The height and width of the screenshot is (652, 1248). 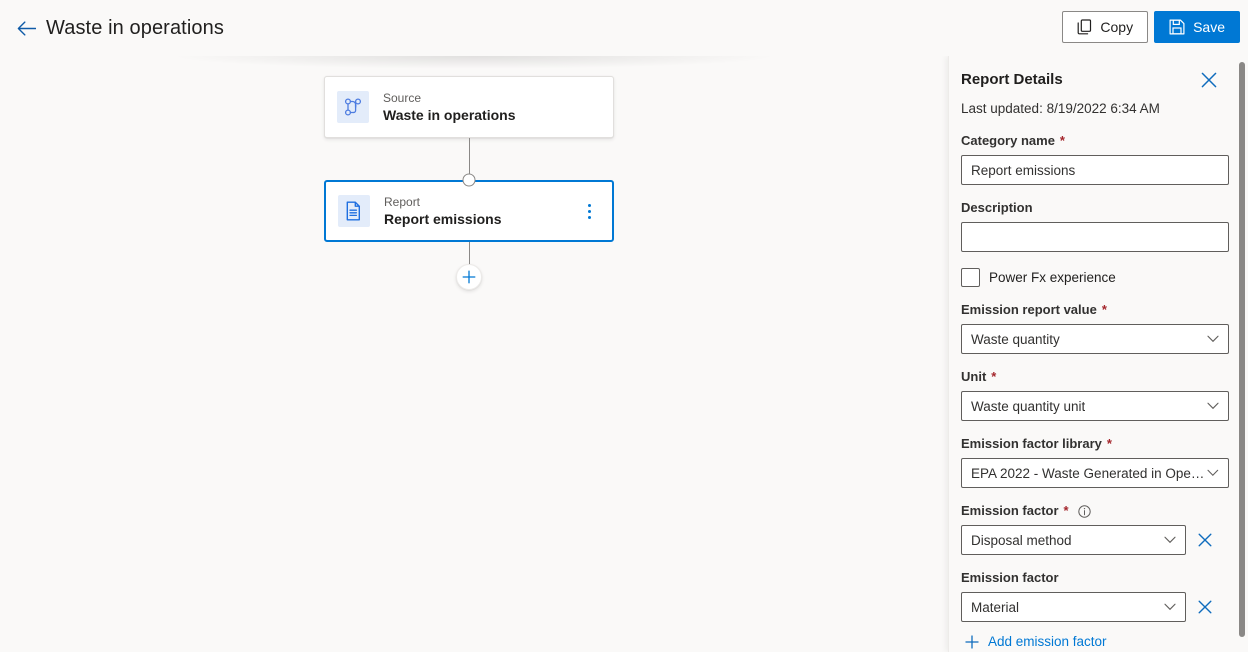 I want to click on field-category-name: Category name *, so click(x=1095, y=158).